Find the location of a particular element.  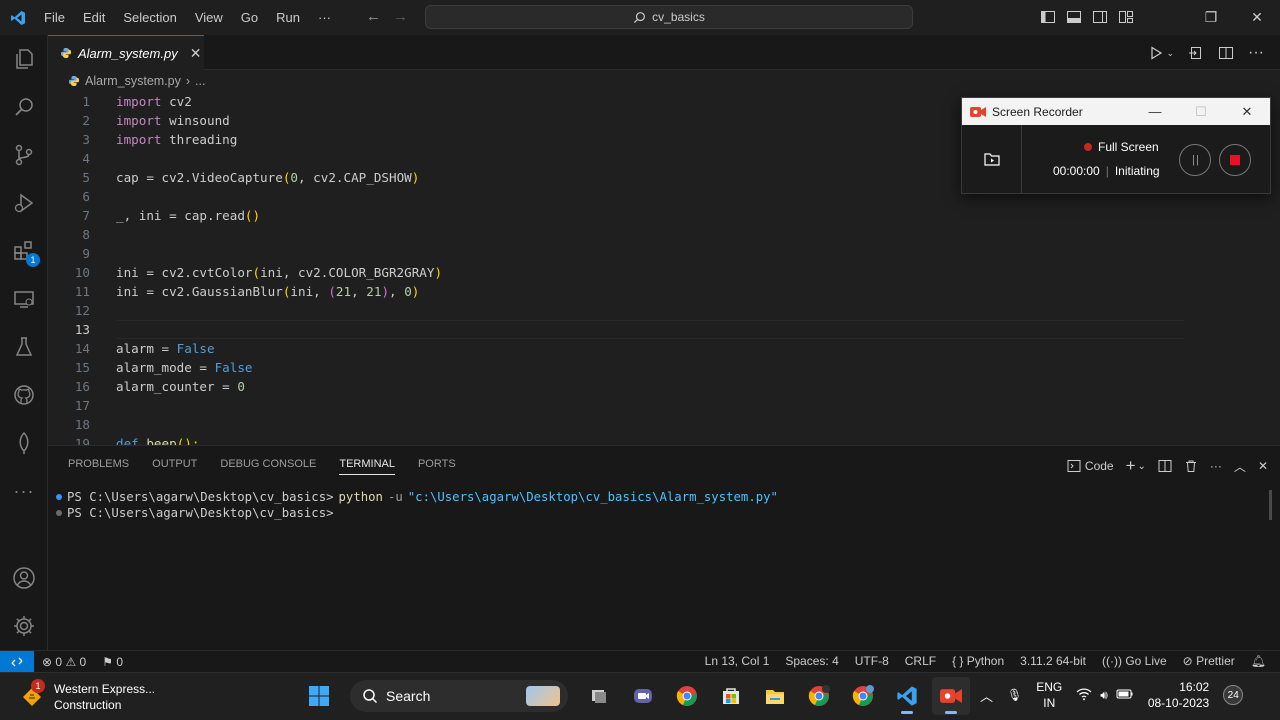

open-recordings-folder-icon is located at coordinates (992, 159).